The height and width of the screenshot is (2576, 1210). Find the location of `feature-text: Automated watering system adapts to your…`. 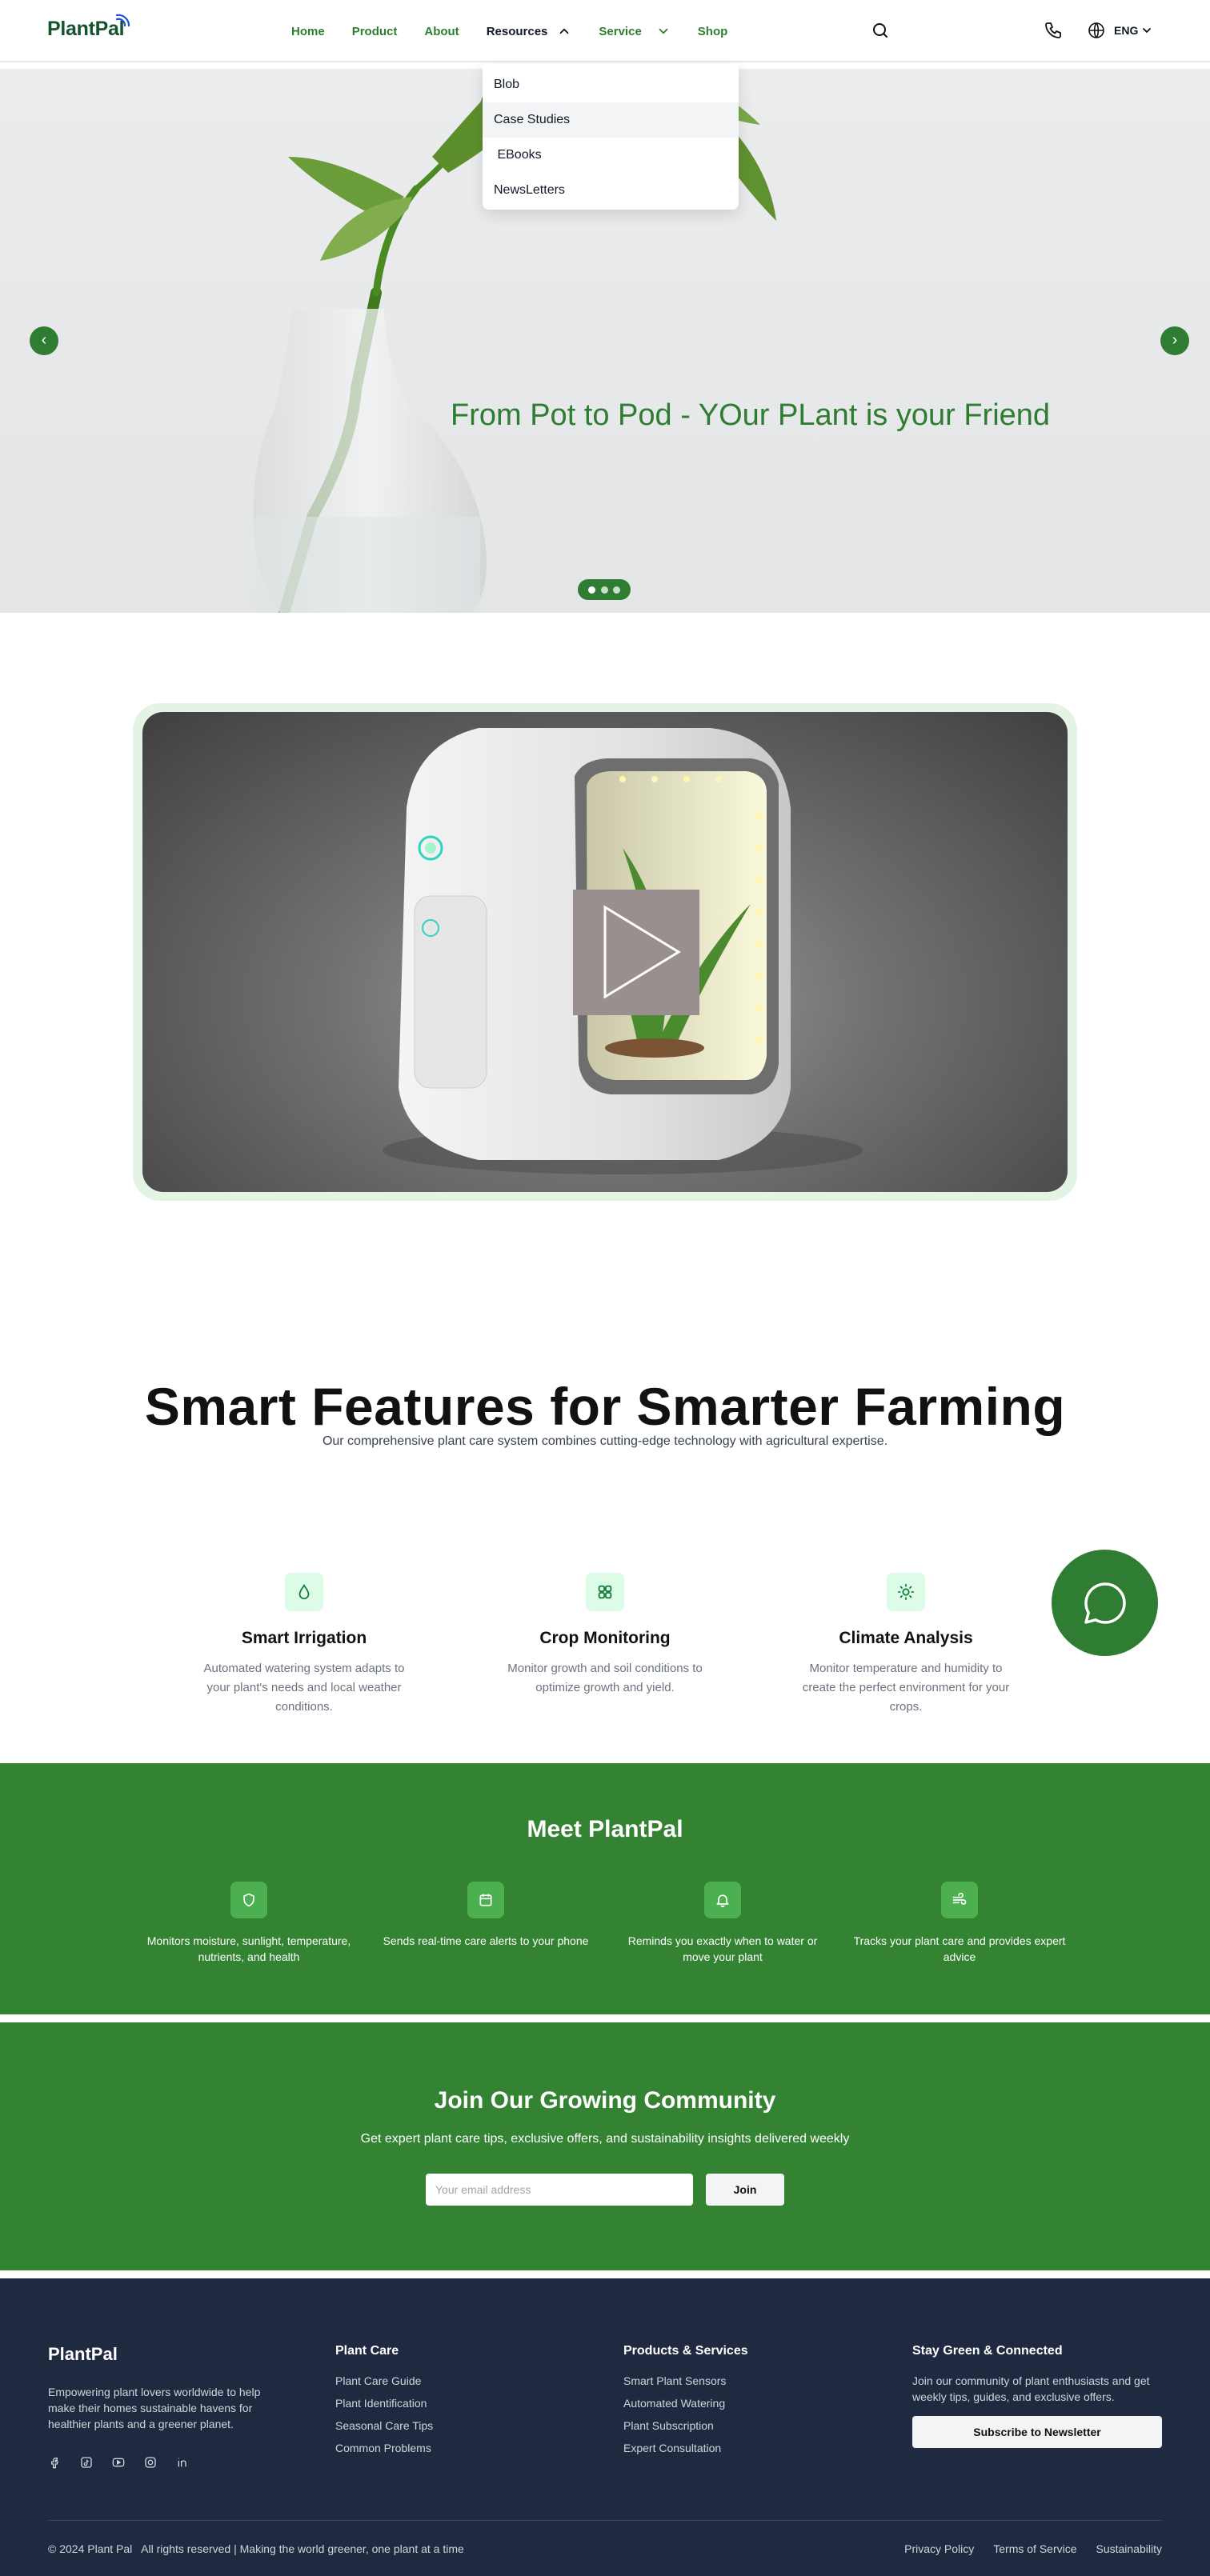

feature-text: Automated watering system adapts to your… is located at coordinates (304, 1688).